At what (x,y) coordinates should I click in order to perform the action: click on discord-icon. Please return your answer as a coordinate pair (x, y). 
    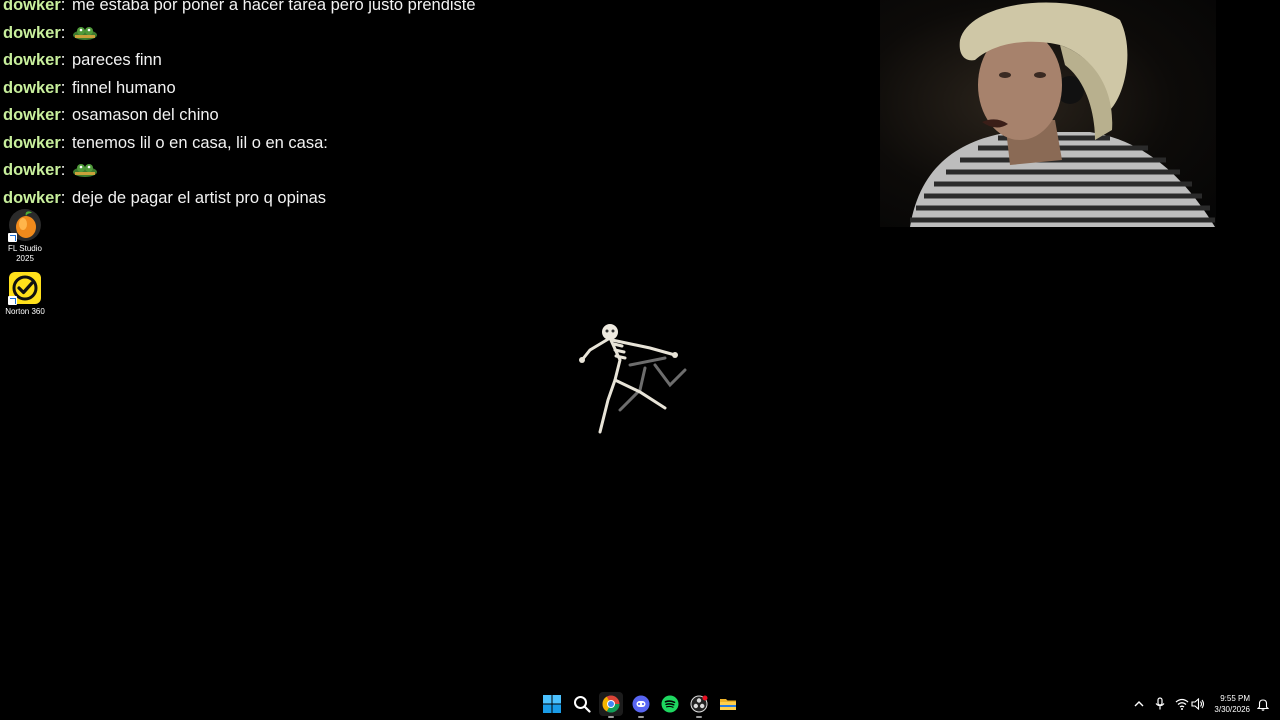
    Looking at the image, I should click on (641, 704).